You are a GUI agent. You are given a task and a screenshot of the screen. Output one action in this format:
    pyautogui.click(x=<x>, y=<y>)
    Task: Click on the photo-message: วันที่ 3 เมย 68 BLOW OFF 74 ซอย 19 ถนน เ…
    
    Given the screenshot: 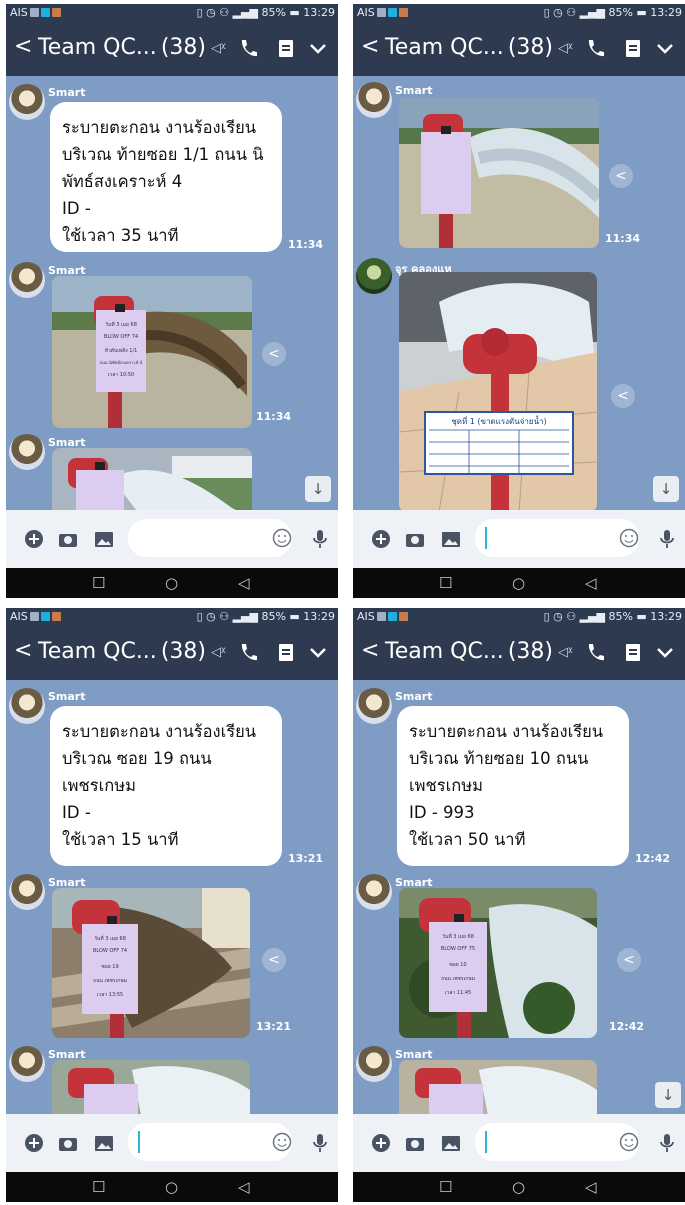 What is the action you would take?
    pyautogui.click(x=151, y=963)
    